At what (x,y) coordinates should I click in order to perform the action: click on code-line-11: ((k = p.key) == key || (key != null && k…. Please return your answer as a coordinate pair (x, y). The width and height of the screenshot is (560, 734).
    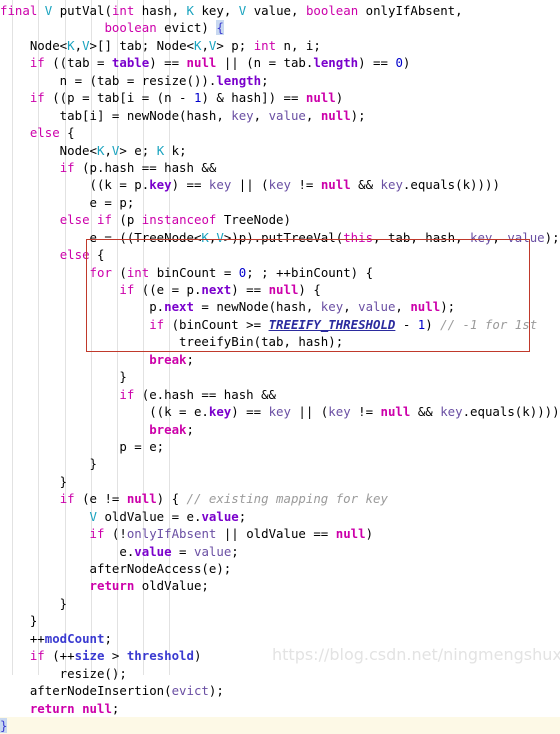
    Looking at the image, I should click on (280, 184).